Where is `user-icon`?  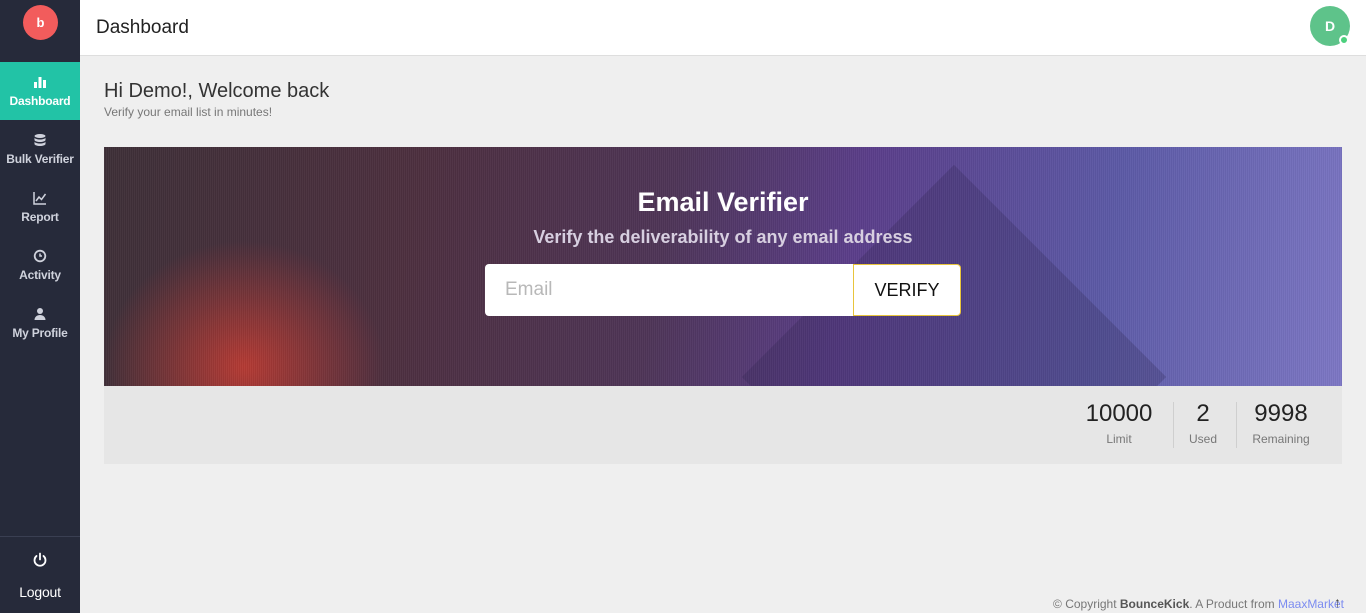
user-icon is located at coordinates (40, 313).